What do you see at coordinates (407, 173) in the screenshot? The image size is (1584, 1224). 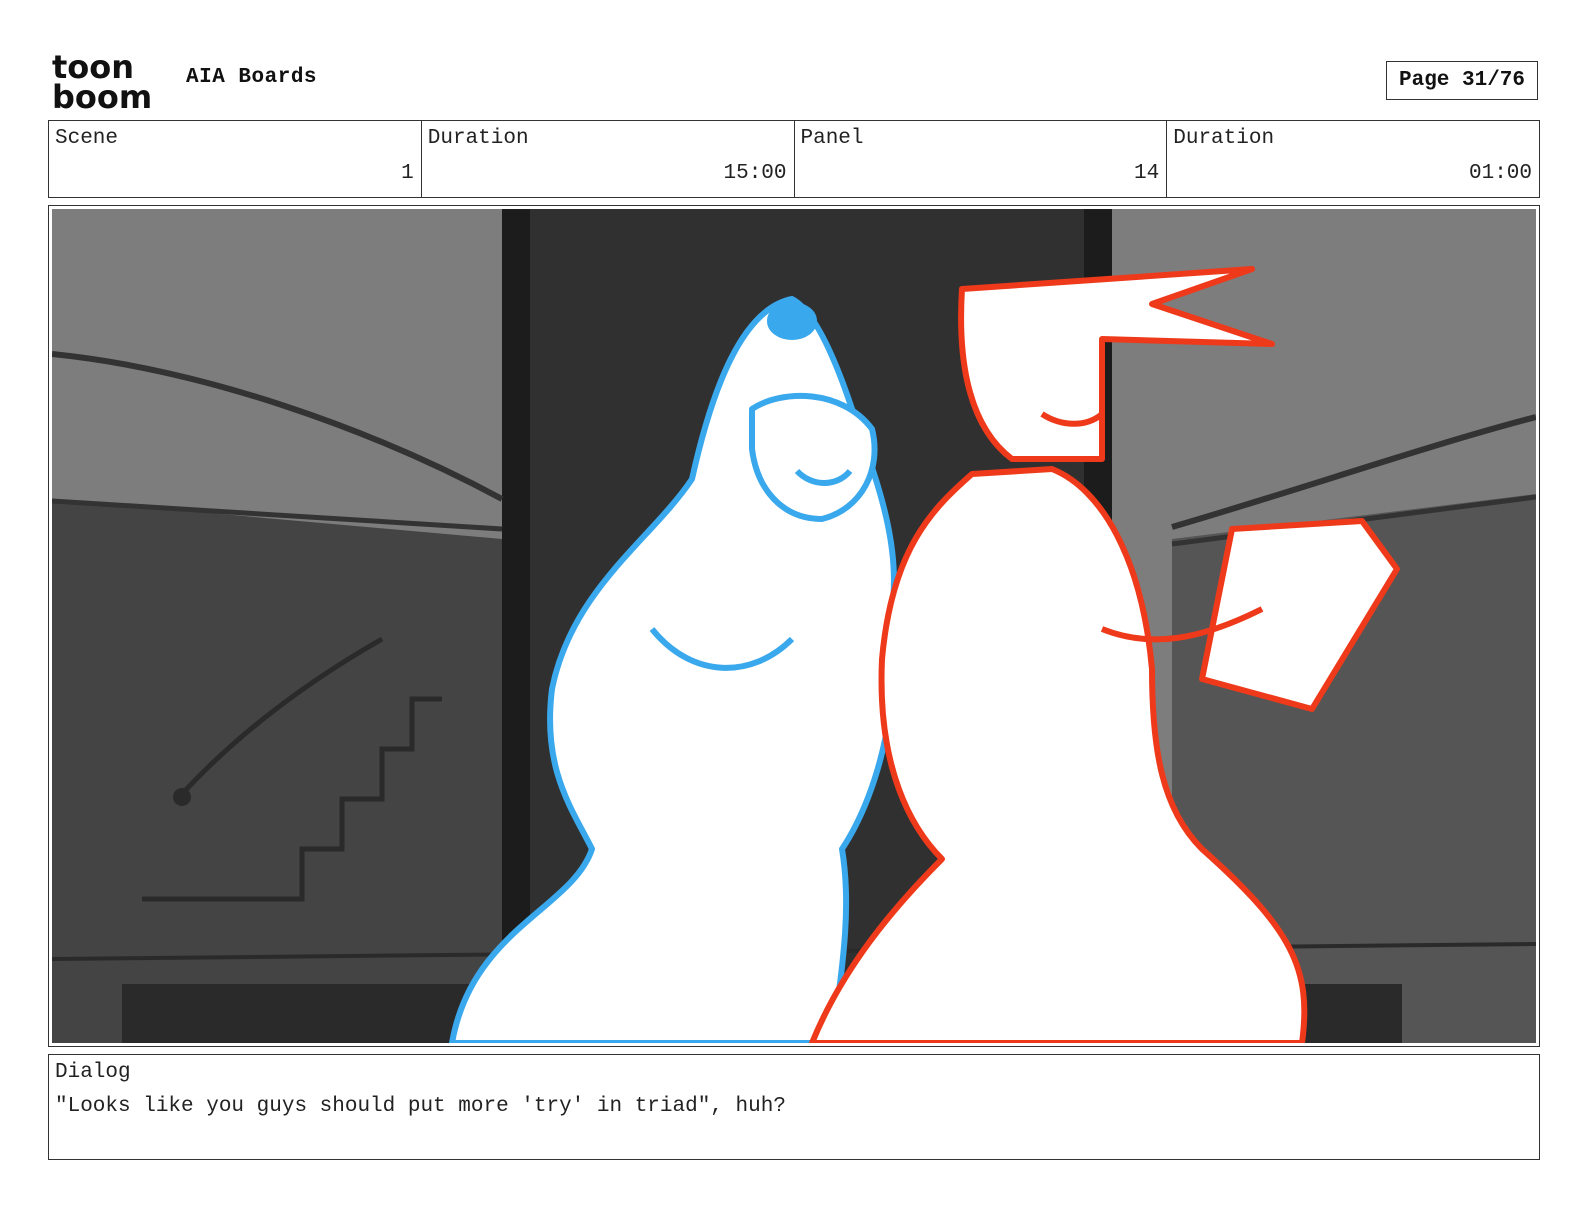 I see `scene-value: 1` at bounding box center [407, 173].